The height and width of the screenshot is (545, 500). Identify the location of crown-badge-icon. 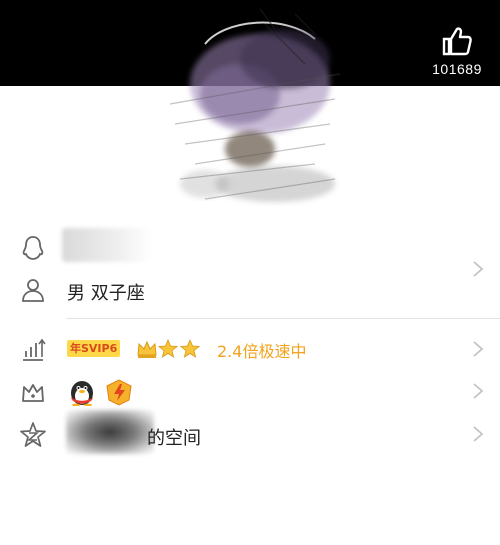
(147, 349).